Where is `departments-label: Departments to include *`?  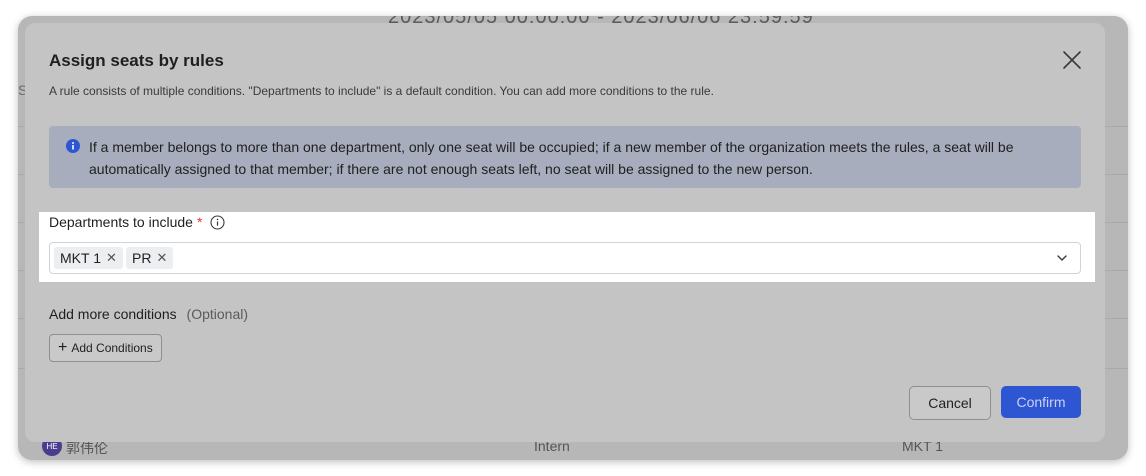 departments-label: Departments to include * is located at coordinates (137, 222).